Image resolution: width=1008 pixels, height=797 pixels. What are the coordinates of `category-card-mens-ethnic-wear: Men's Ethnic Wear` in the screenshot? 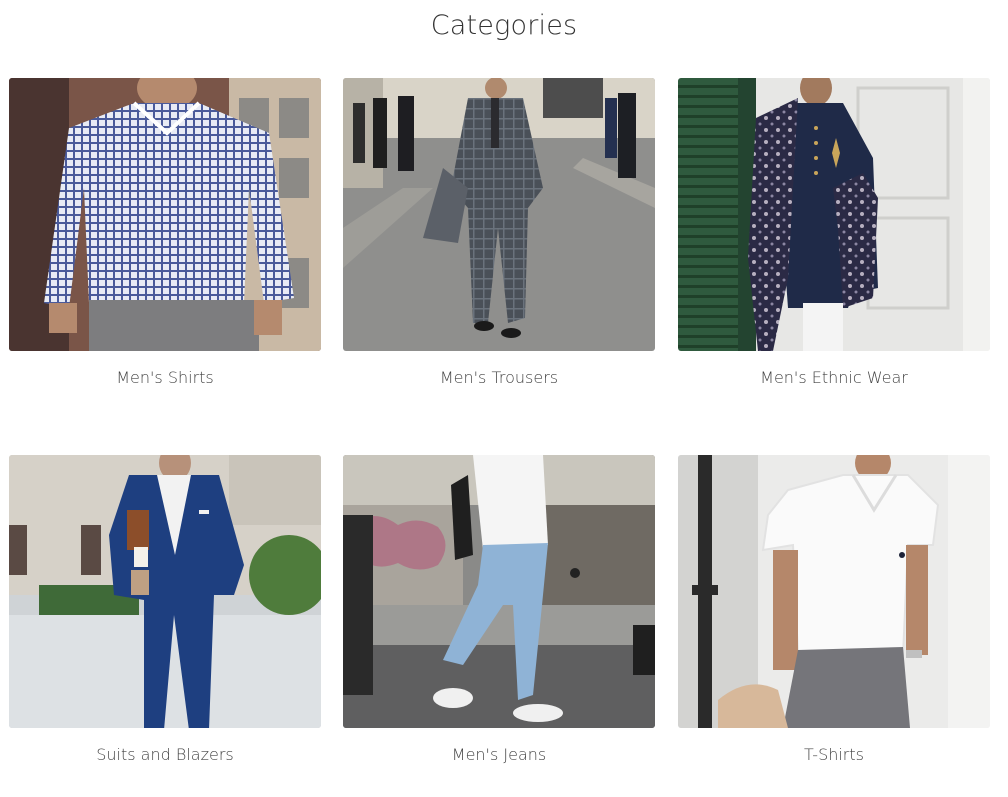 It's located at (834, 233).